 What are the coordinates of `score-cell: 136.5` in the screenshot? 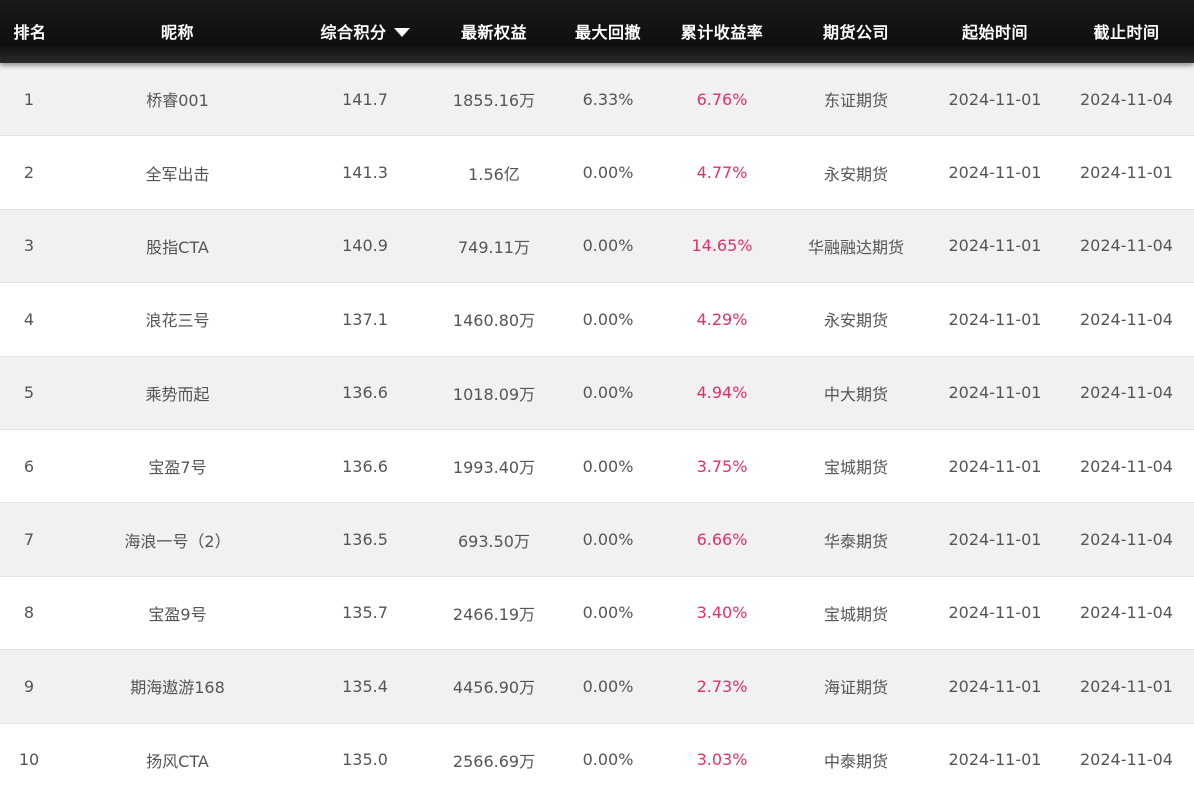 It's located at (365, 540).